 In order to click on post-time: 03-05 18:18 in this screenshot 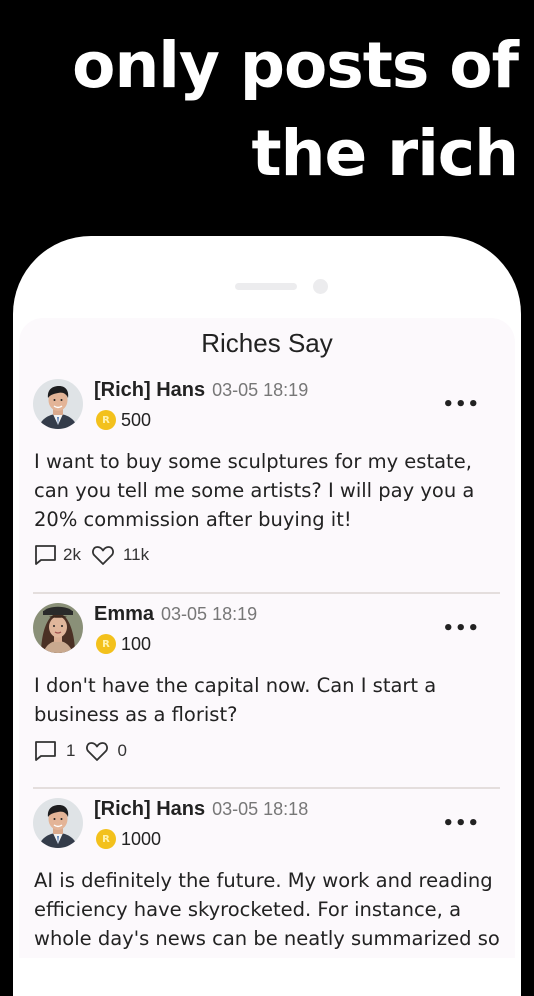, I will do `click(260, 809)`.